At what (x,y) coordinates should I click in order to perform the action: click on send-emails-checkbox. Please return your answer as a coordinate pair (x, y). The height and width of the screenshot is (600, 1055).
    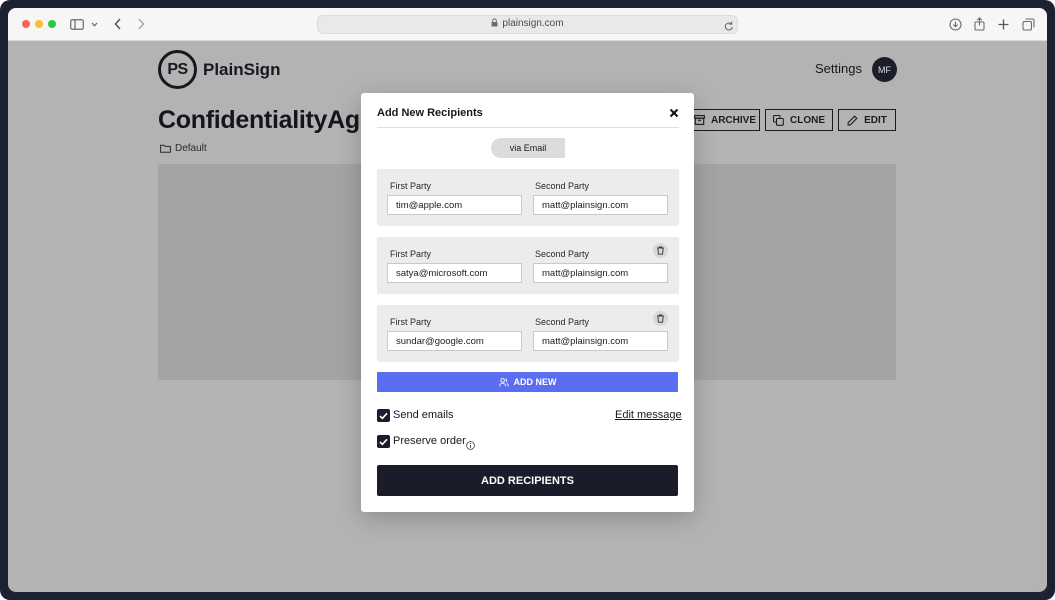
    Looking at the image, I should click on (383, 415).